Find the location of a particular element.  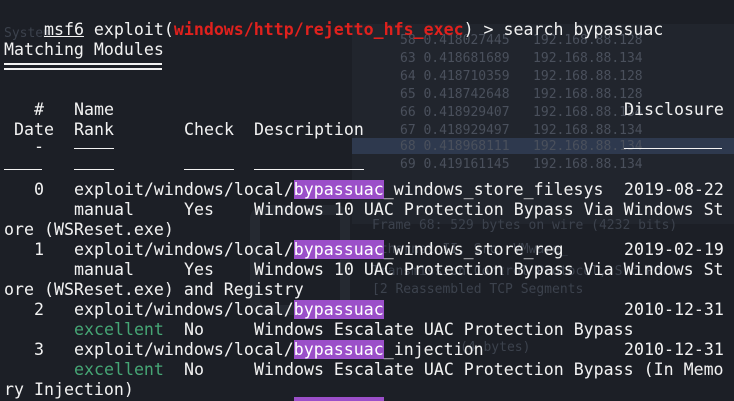

prompt-name: msf6 is located at coordinates (63, 29).